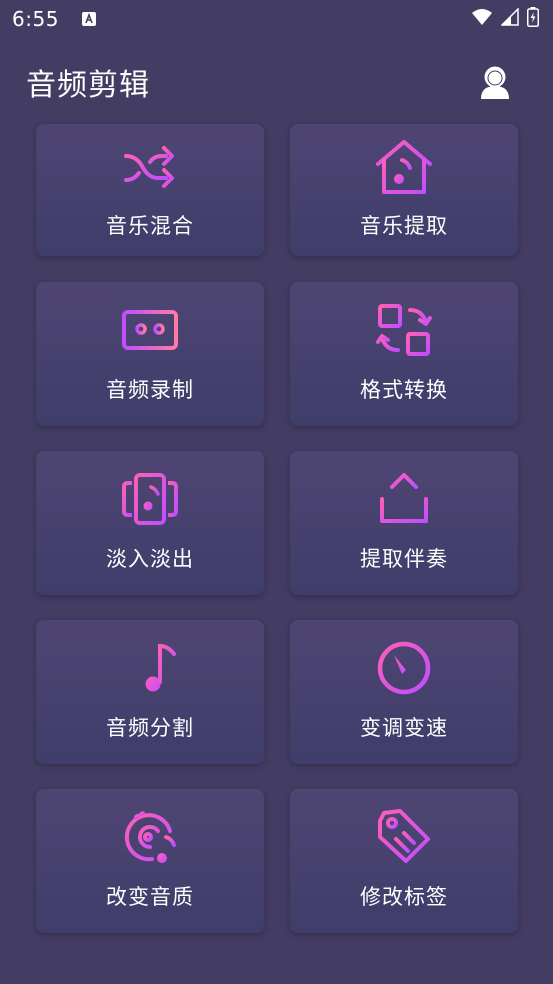  I want to click on person-icon, so click(495, 82).